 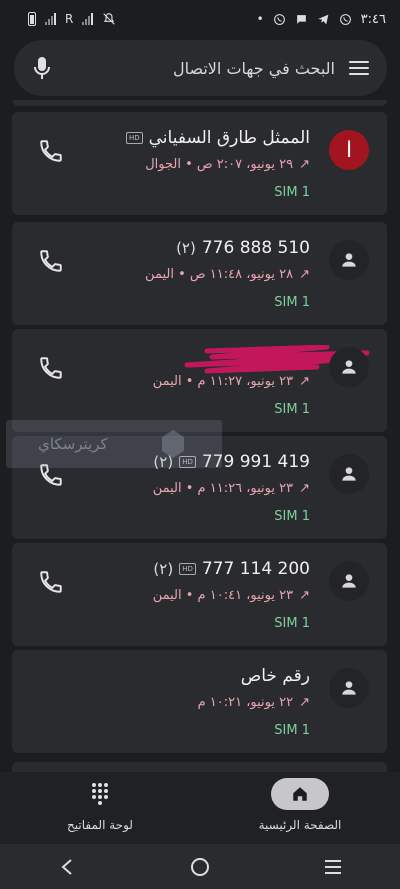 I want to click on nav-keypad: لوحة المفاتيح, so click(x=100, y=808).